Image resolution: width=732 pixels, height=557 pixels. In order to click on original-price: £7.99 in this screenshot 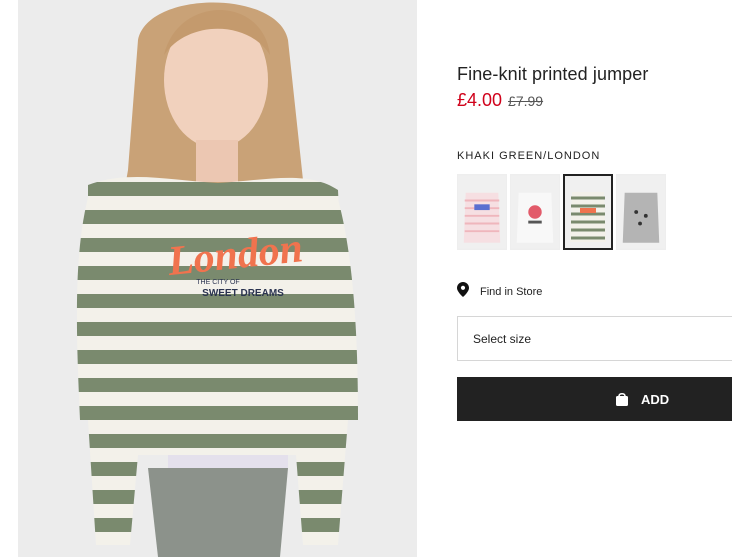, I will do `click(526, 101)`.